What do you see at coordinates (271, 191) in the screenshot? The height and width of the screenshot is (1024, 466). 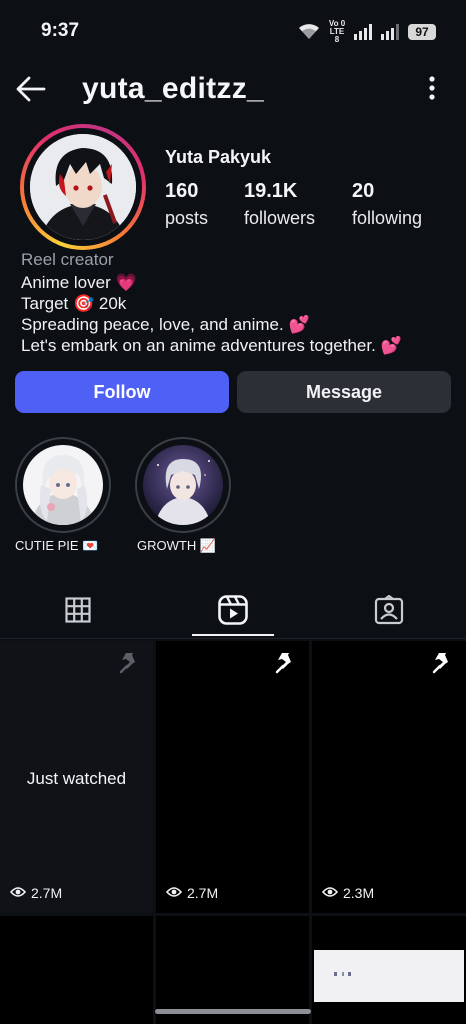 I see `stat-followers-value: 19.1K` at bounding box center [271, 191].